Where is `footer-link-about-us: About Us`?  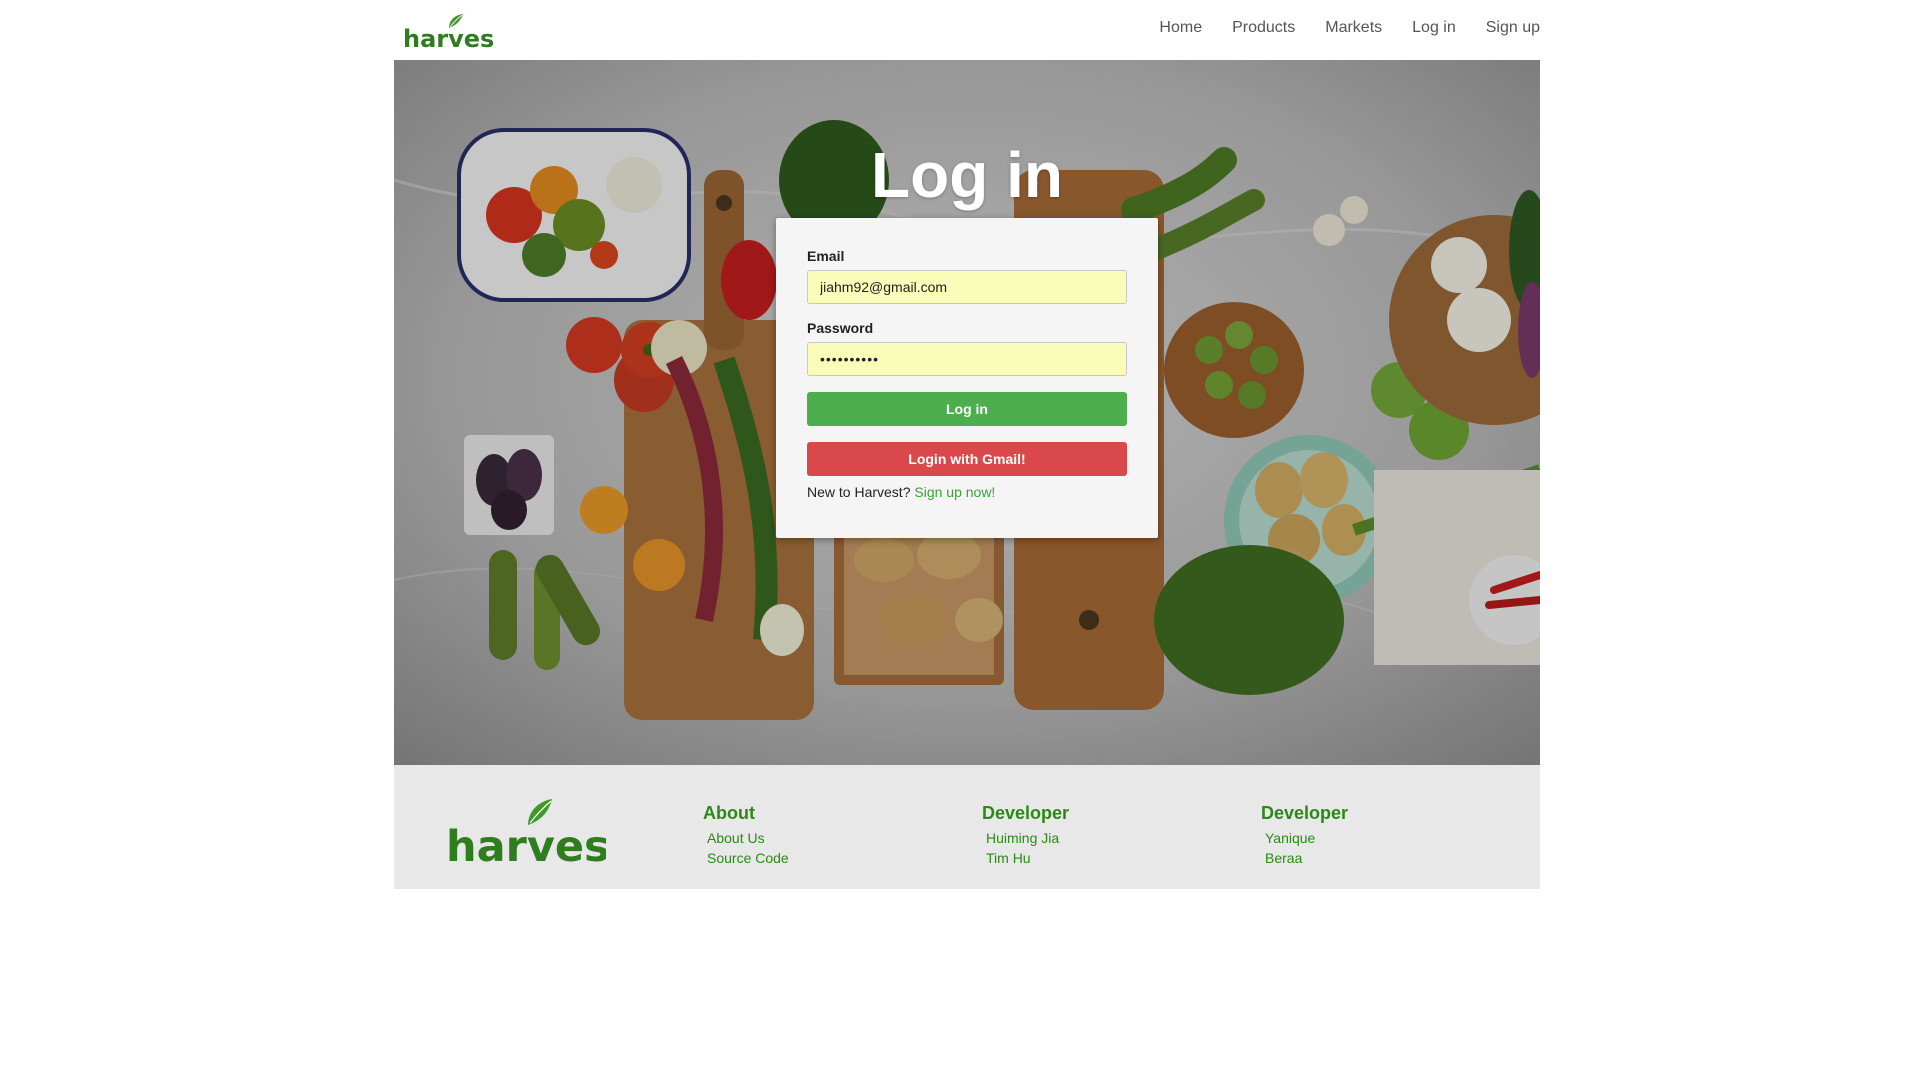
footer-link-about-us: About Us is located at coordinates (748, 838).